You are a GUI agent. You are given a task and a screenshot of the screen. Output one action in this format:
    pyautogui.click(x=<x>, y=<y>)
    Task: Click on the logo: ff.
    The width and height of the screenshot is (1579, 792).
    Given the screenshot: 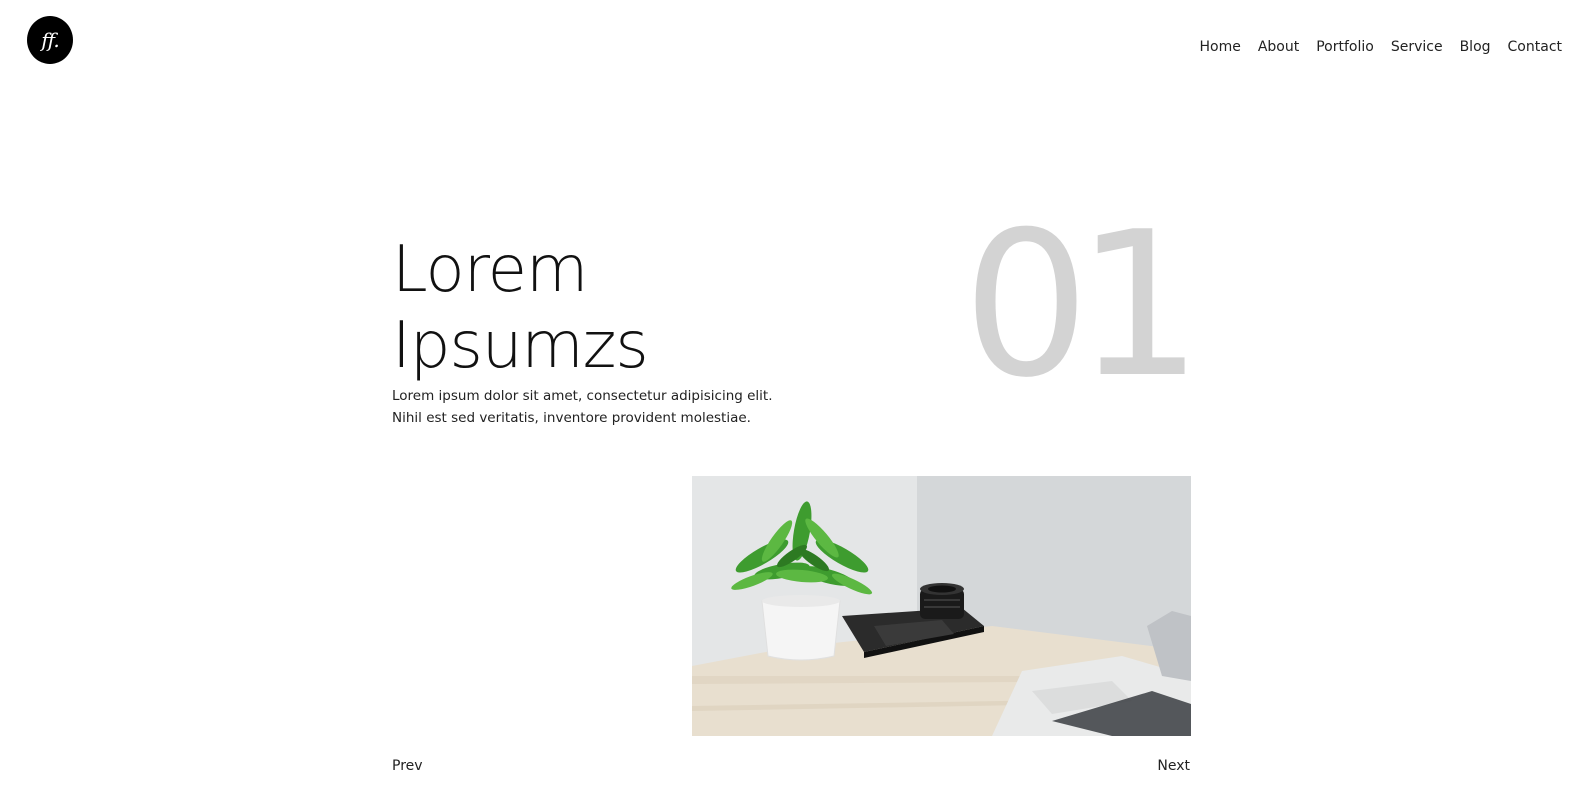 What is the action you would take?
    pyautogui.click(x=50, y=40)
    